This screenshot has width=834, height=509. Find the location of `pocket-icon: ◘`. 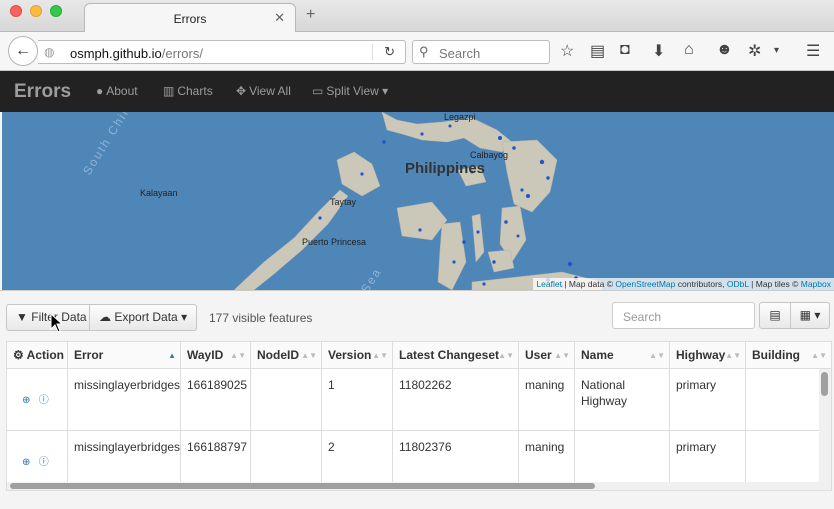

pocket-icon: ◘ is located at coordinates (625, 50).